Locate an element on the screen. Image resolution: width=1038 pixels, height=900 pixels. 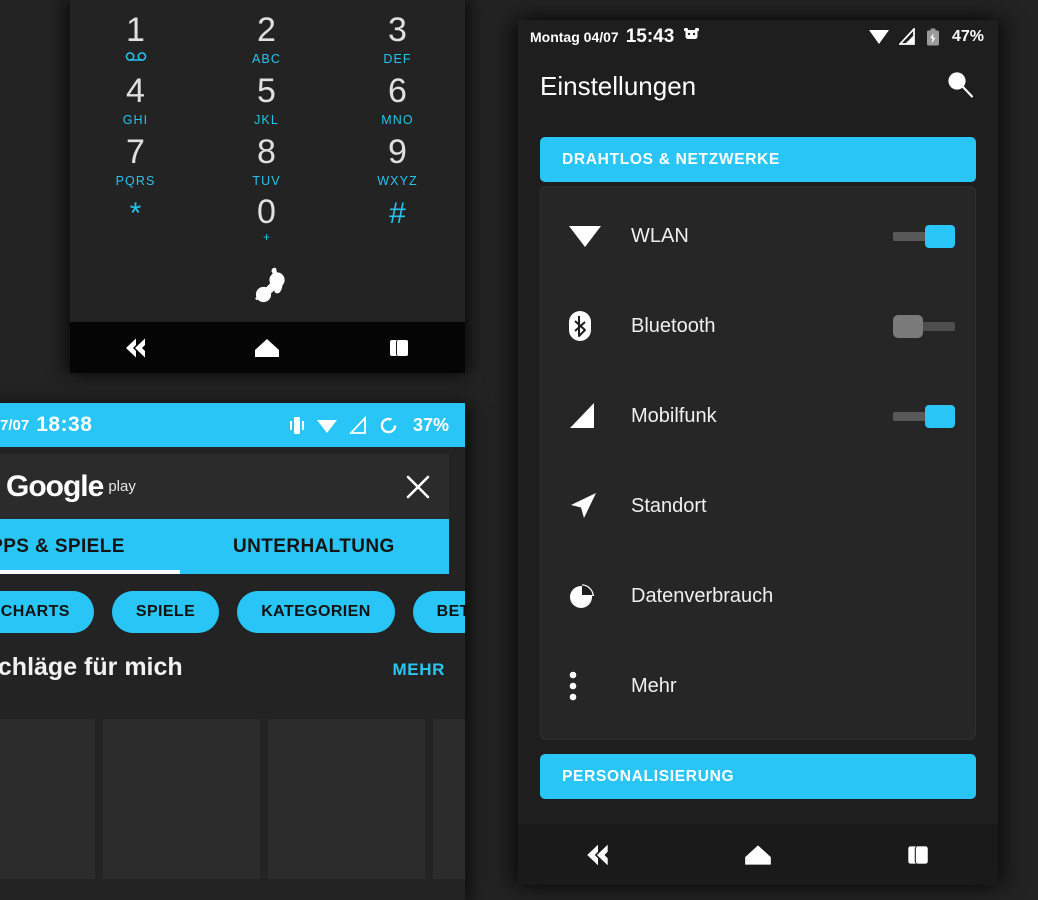
google-play-logo-sub: play is located at coordinates (122, 486).